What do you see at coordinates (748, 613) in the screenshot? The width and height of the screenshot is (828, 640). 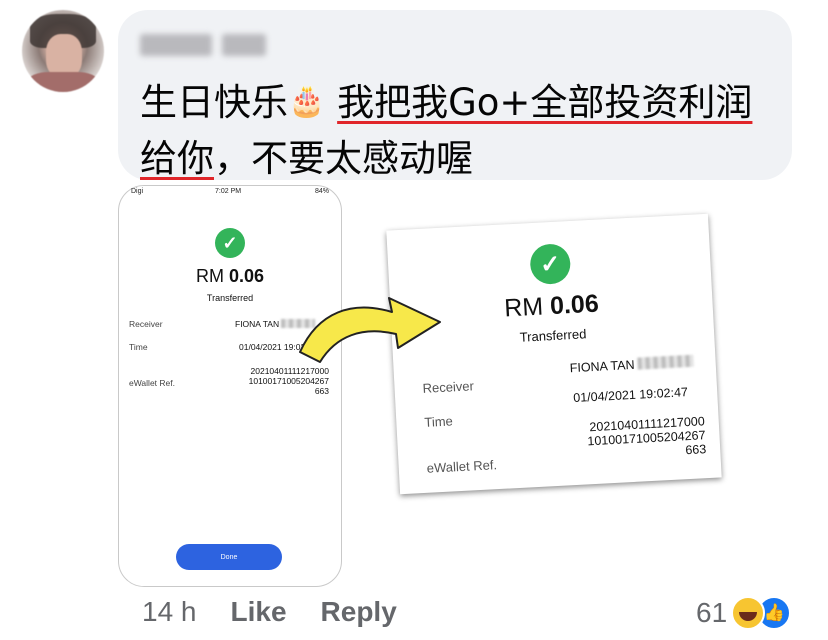 I see `haha-reaction-icon` at bounding box center [748, 613].